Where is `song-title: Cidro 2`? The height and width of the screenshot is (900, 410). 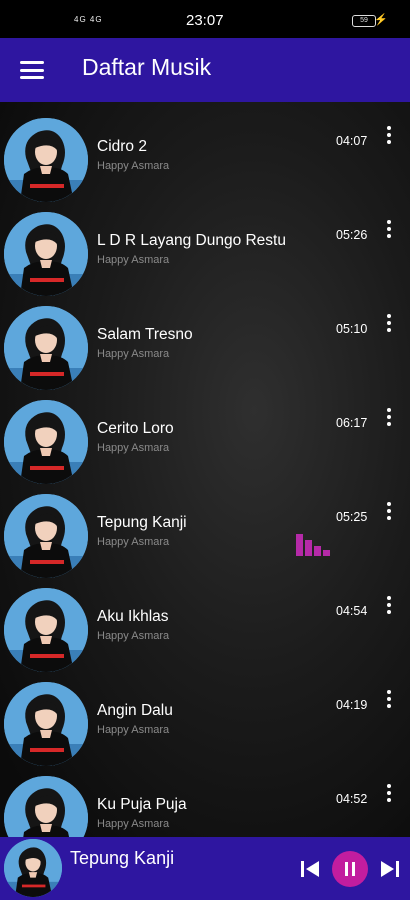 song-title: Cidro 2 is located at coordinates (122, 146).